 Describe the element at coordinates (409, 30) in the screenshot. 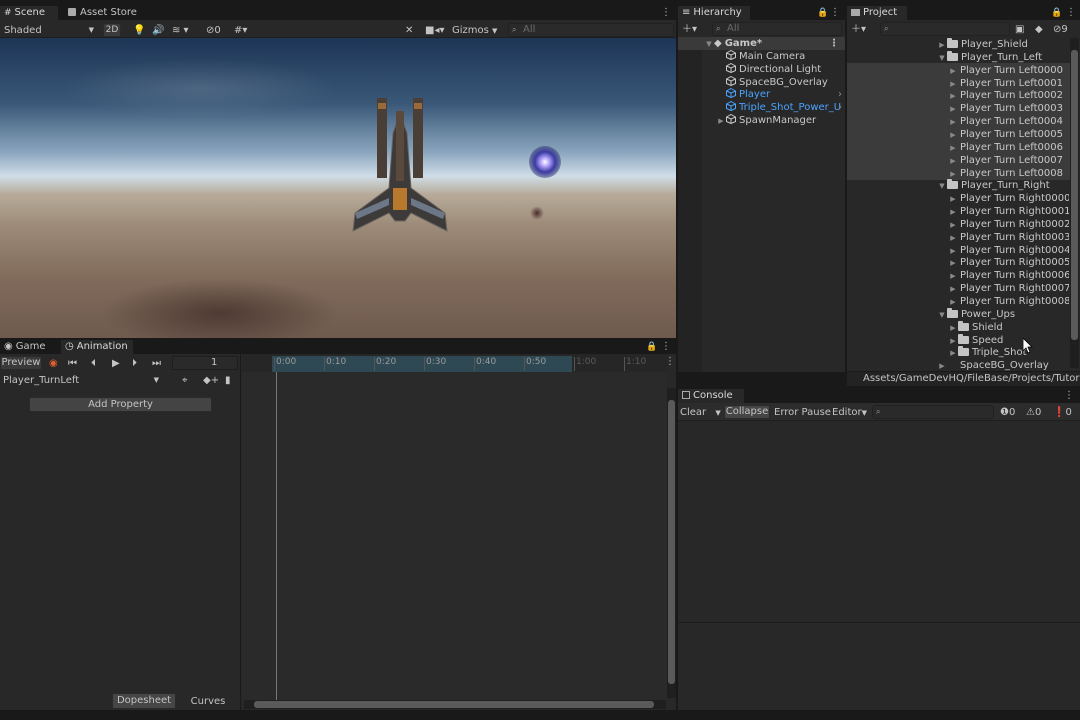

I see `tools-icon: ✕` at that location.